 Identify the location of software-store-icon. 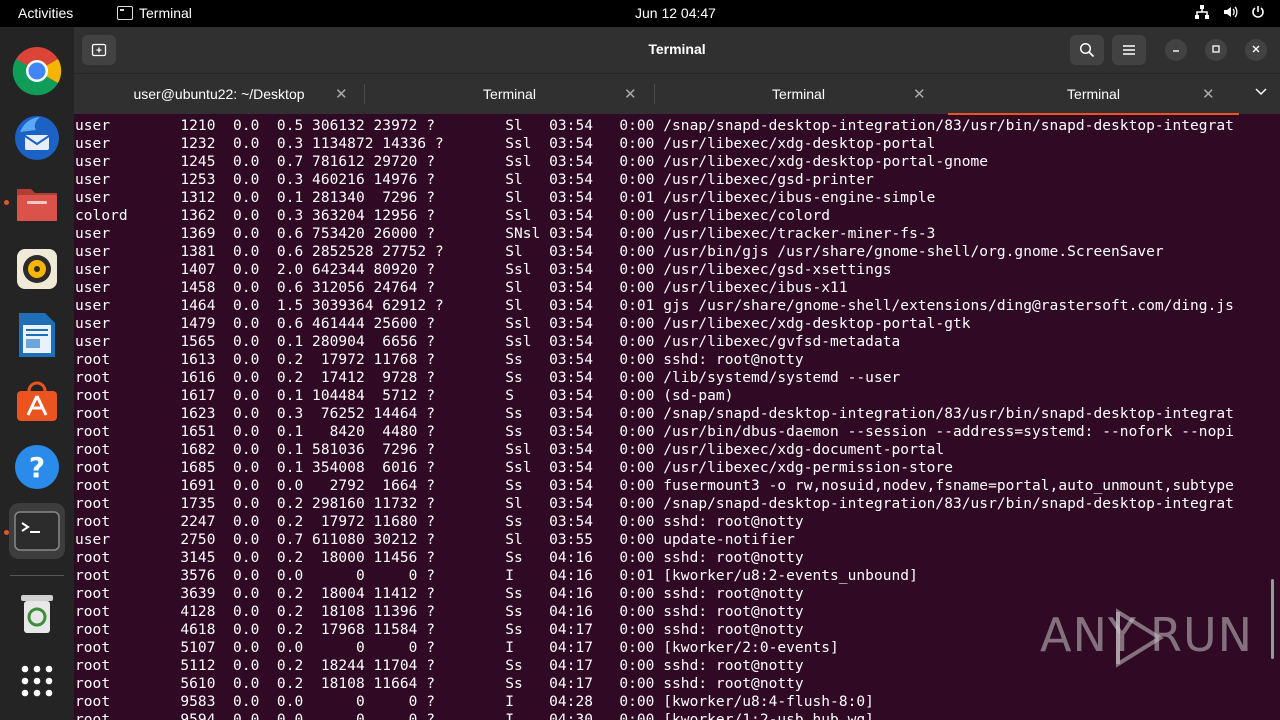
(37, 401).